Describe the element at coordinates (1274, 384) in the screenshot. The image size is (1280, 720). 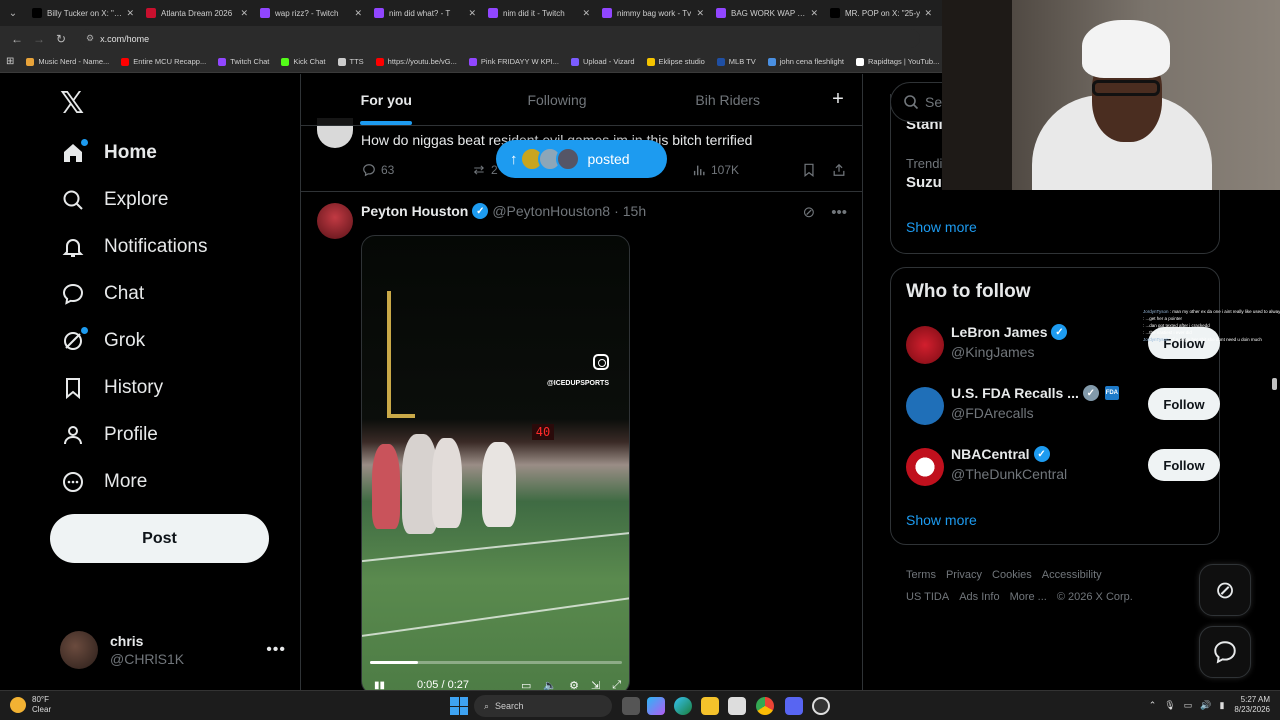
I see `page-scrollbar` at that location.